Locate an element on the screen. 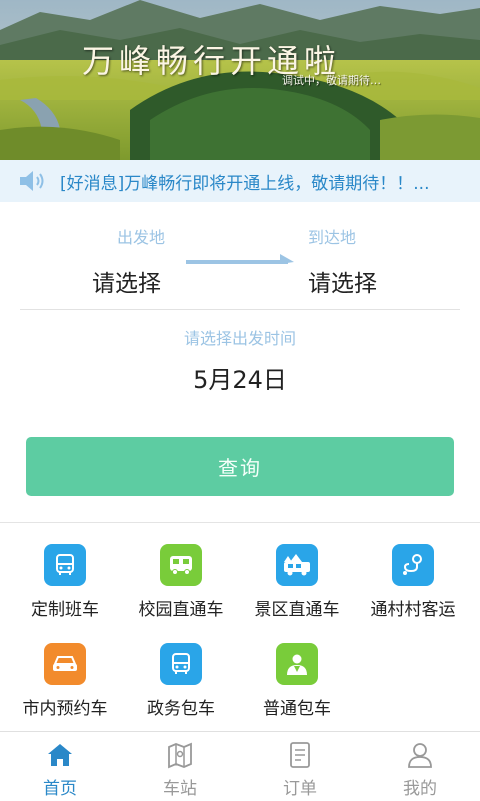  bottom-tab-bar: 首页 车站 订单 我的 is located at coordinates (240, 766).